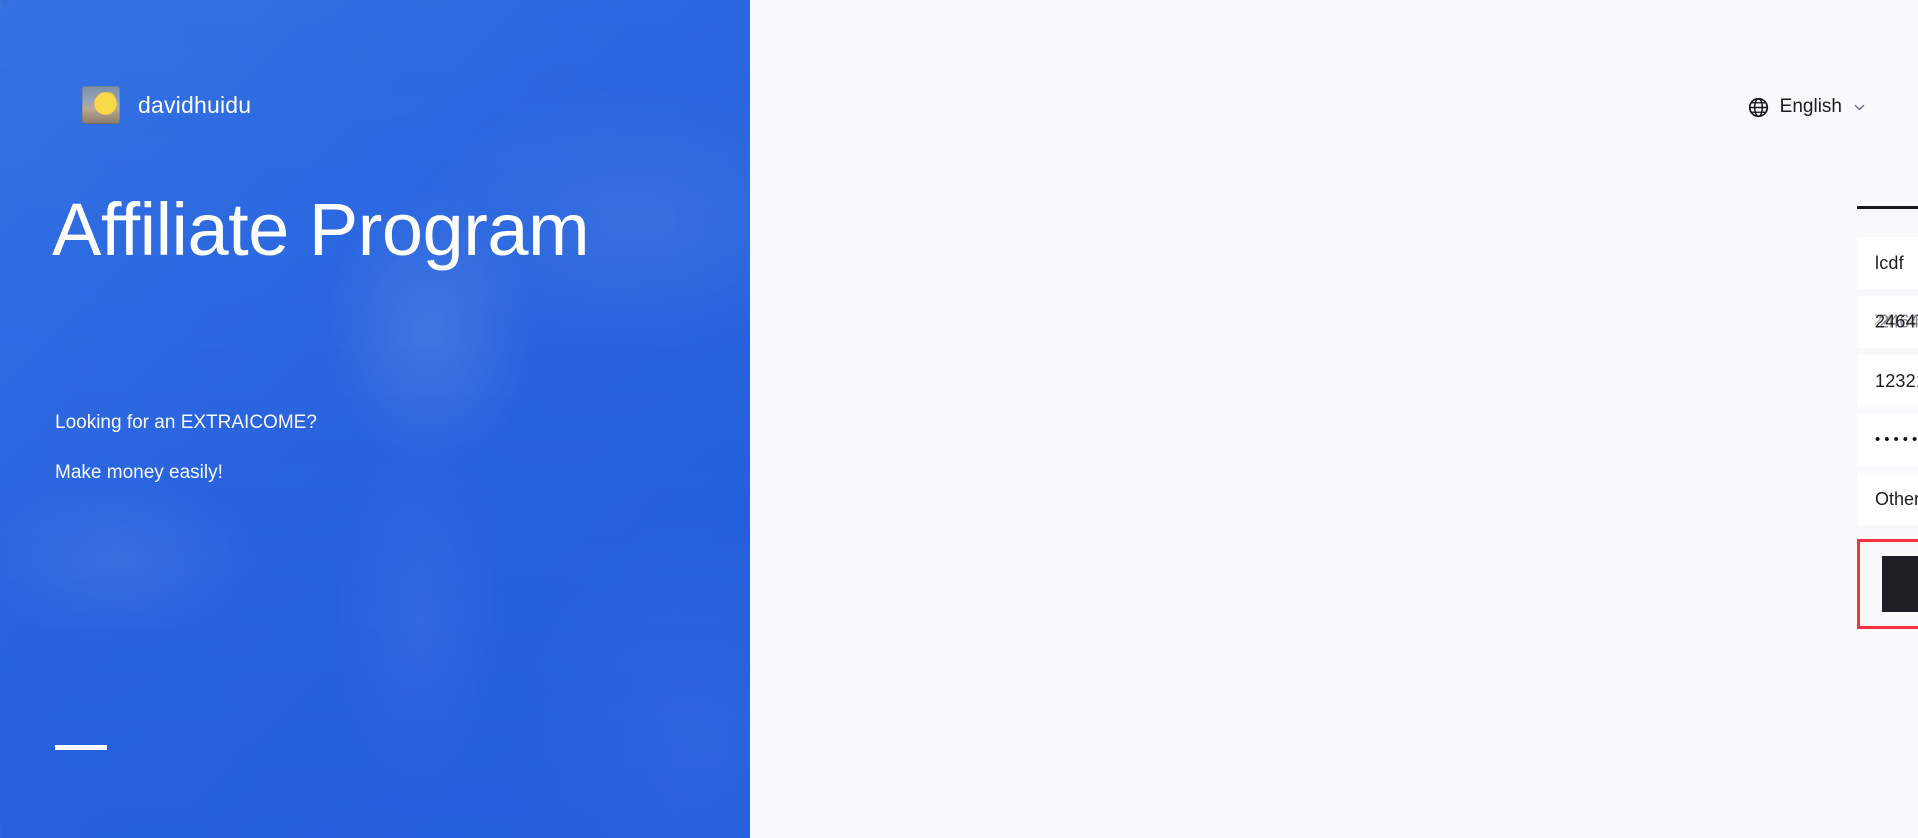 The height and width of the screenshot is (838, 1918). I want to click on apply-button: APPLY, so click(1900, 584).